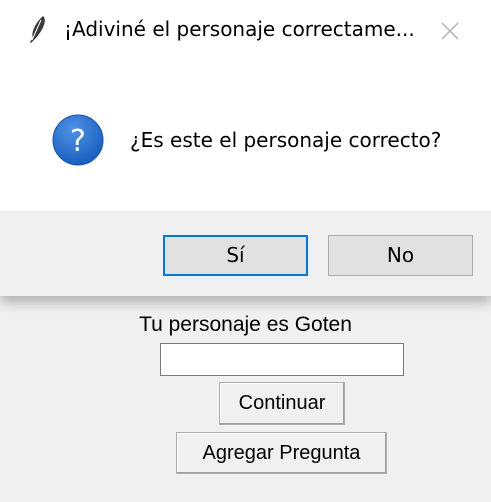 Image resolution: width=491 pixels, height=502 pixels. What do you see at coordinates (245, 324) in the screenshot?
I see `result-label: Tu personaje es Goten` at bounding box center [245, 324].